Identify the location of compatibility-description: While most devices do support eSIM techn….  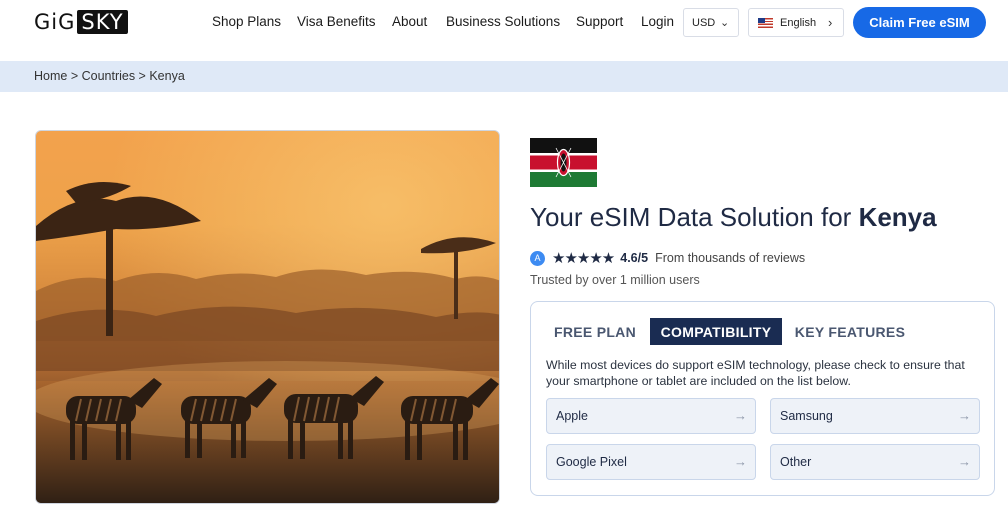
(755, 373).